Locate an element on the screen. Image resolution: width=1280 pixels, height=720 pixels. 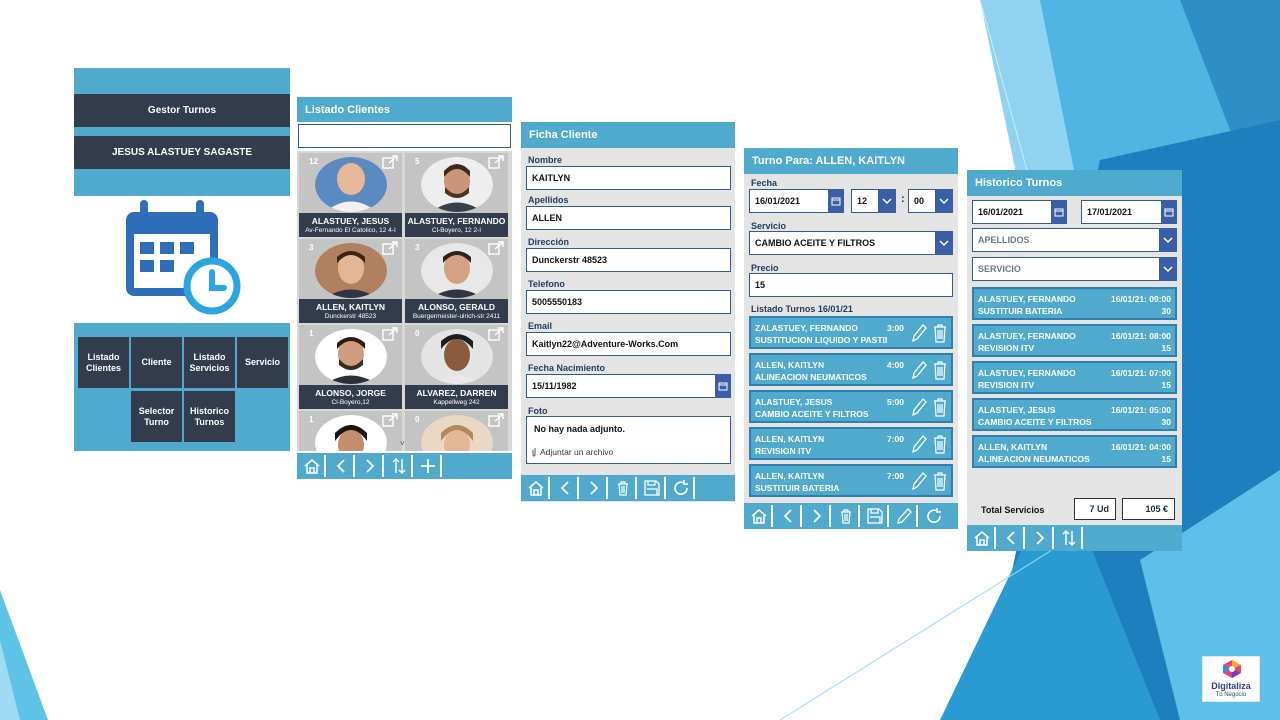
date-from-picker-button is located at coordinates (1059, 212).